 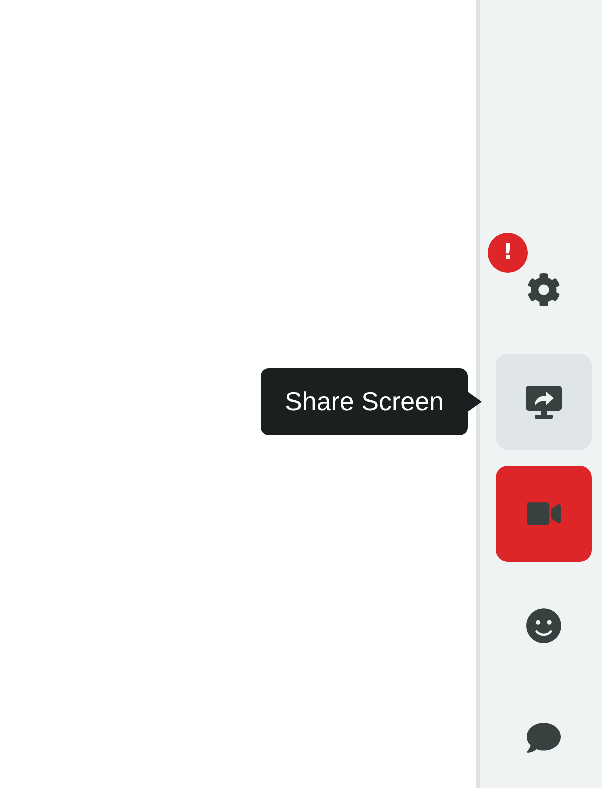 What do you see at coordinates (544, 738) in the screenshot?
I see `speech-bubble-icon` at bounding box center [544, 738].